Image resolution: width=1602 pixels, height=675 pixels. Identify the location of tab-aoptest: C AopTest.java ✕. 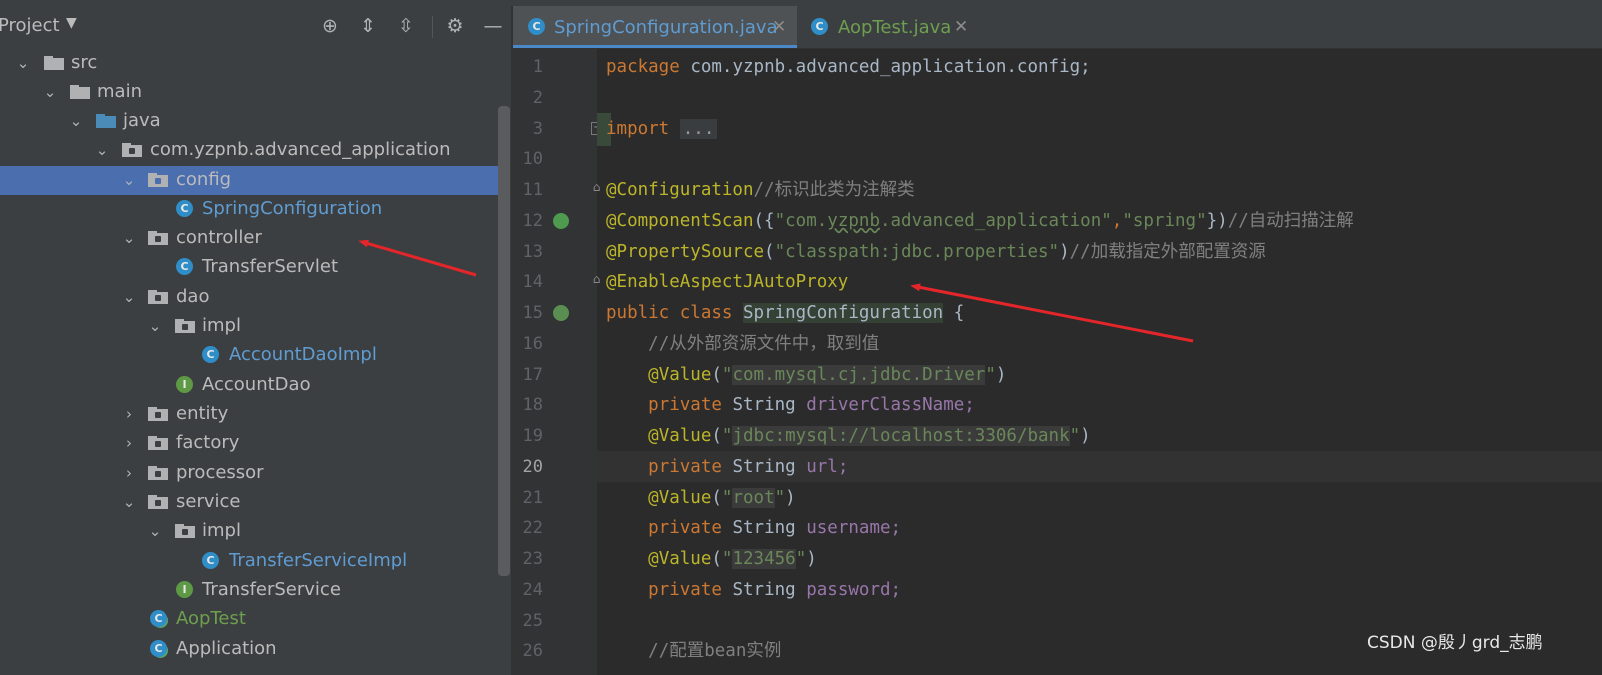
(889, 27).